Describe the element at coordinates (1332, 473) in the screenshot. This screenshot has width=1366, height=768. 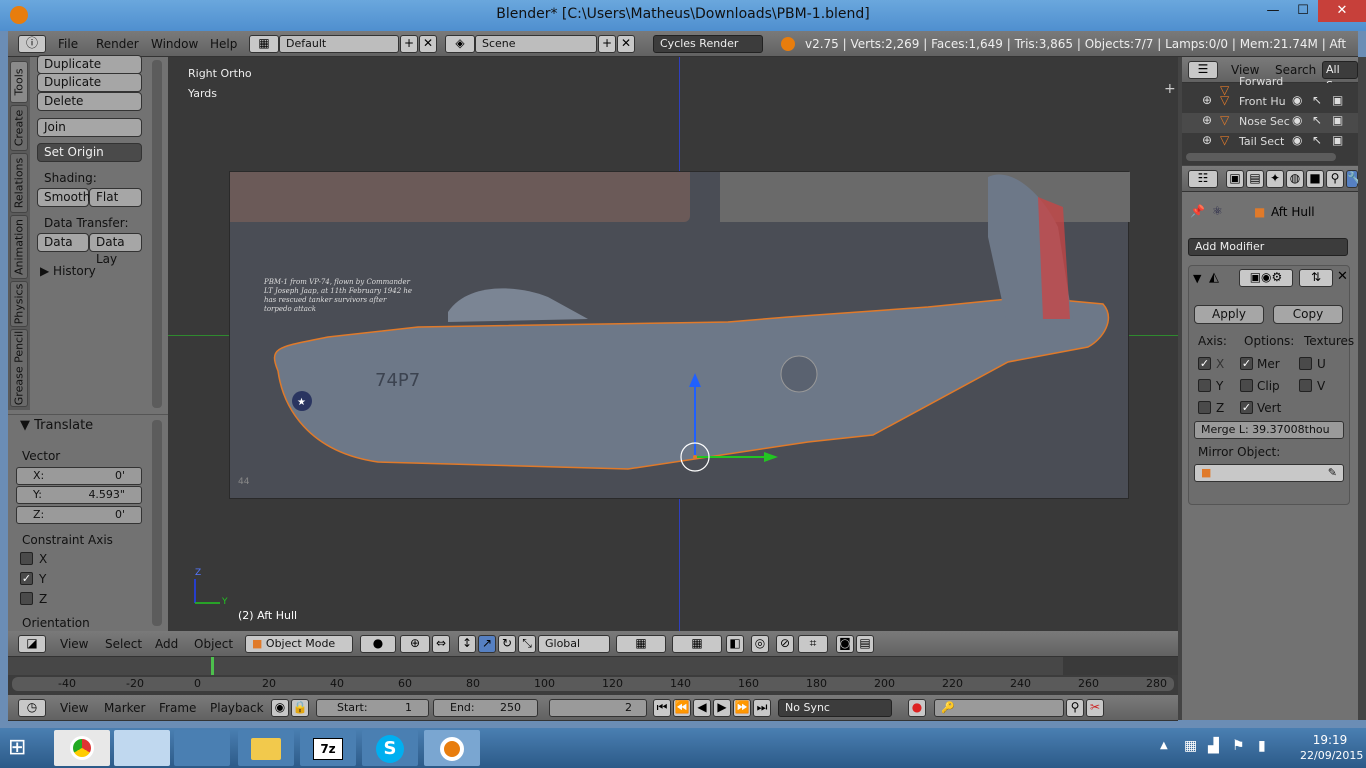
I see `eyedropper-icon: ✎` at that location.